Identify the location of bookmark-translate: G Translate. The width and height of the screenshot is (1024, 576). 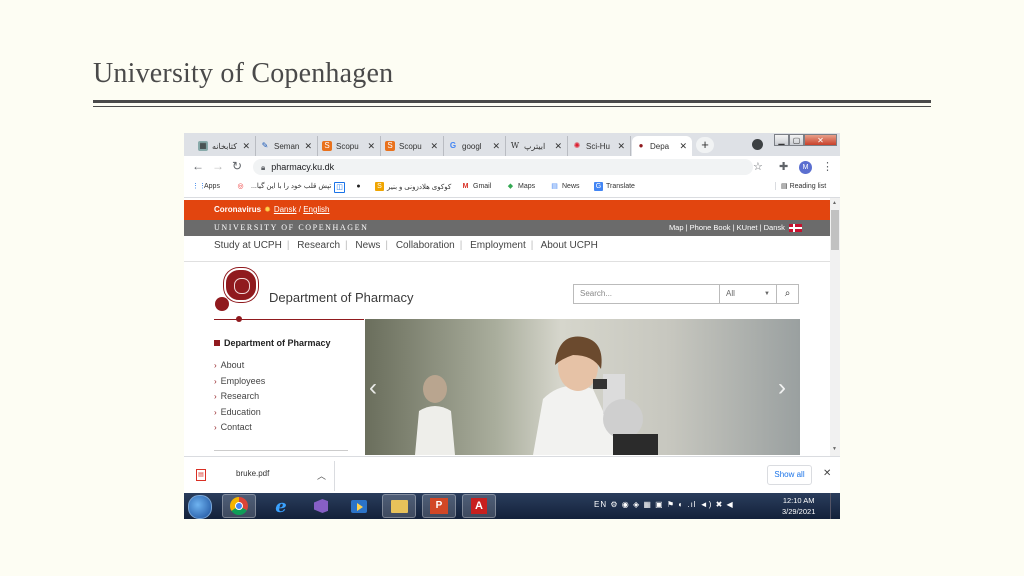
(614, 186).